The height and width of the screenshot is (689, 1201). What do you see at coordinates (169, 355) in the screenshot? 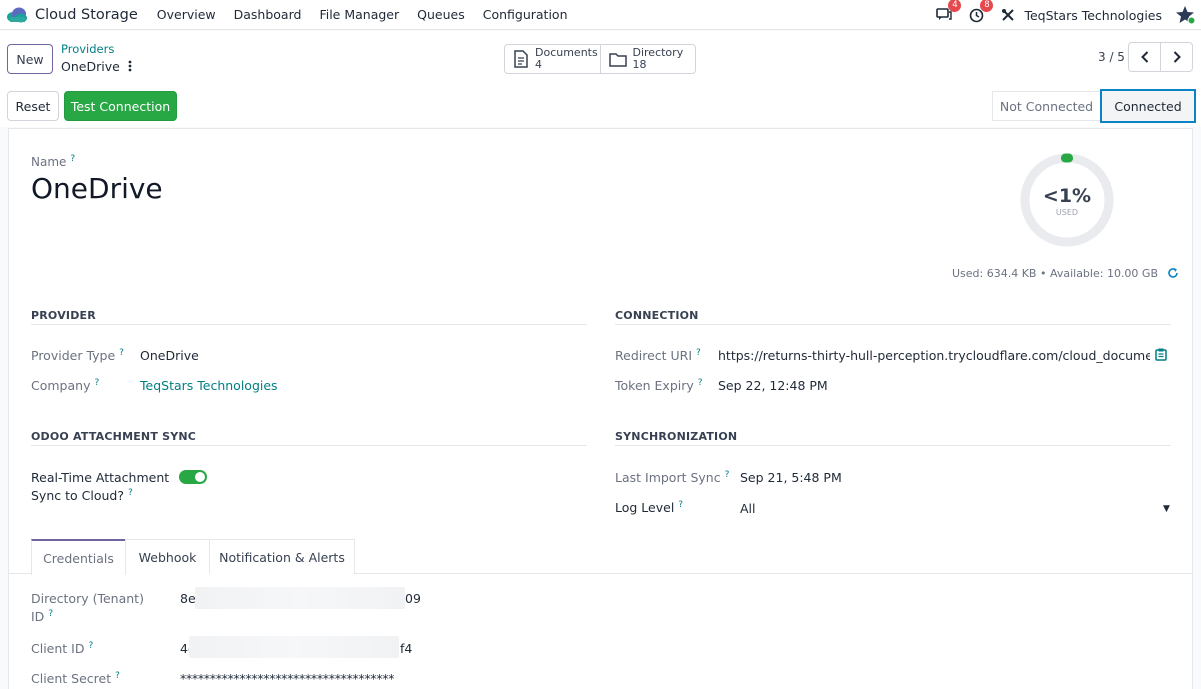
I see `provider-type-value: OneDrive` at bounding box center [169, 355].